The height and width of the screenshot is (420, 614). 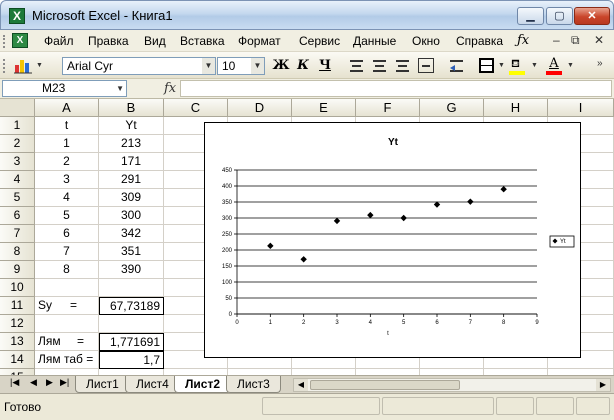 What do you see at coordinates (67, 162) in the screenshot?
I see `cell-a3: 2` at bounding box center [67, 162].